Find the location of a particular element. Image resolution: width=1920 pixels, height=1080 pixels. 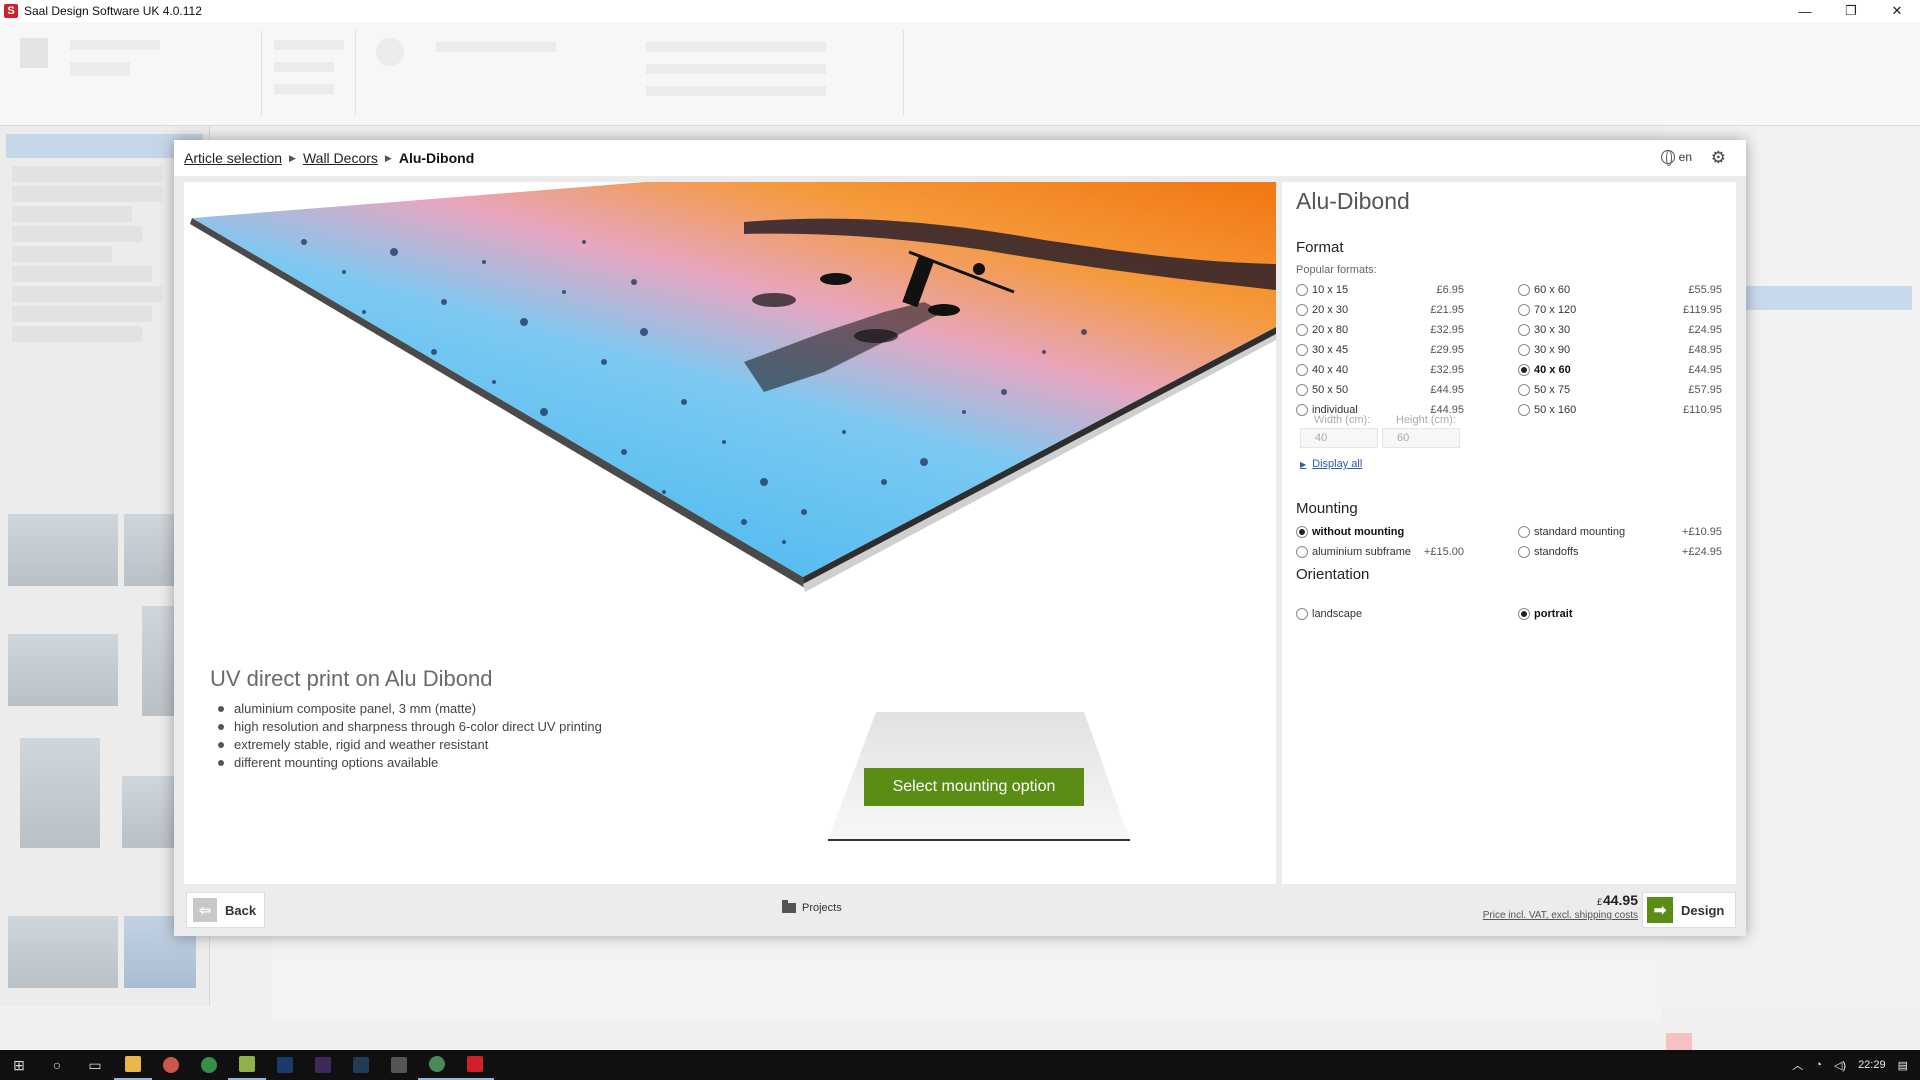

orientation-option: landscape is located at coordinates (1380, 614).